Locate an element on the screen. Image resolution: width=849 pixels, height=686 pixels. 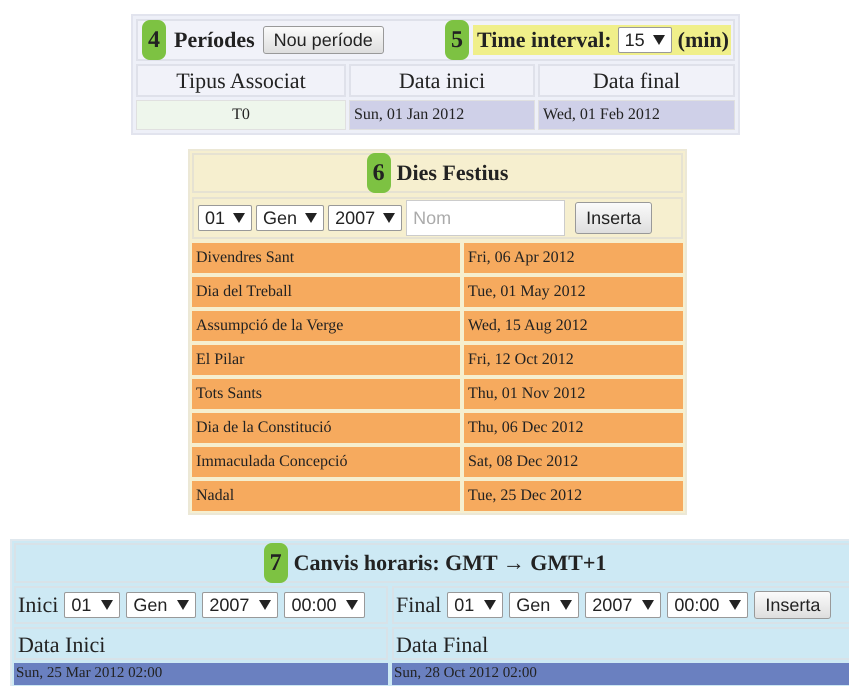
column-header: Data final is located at coordinates (636, 80).